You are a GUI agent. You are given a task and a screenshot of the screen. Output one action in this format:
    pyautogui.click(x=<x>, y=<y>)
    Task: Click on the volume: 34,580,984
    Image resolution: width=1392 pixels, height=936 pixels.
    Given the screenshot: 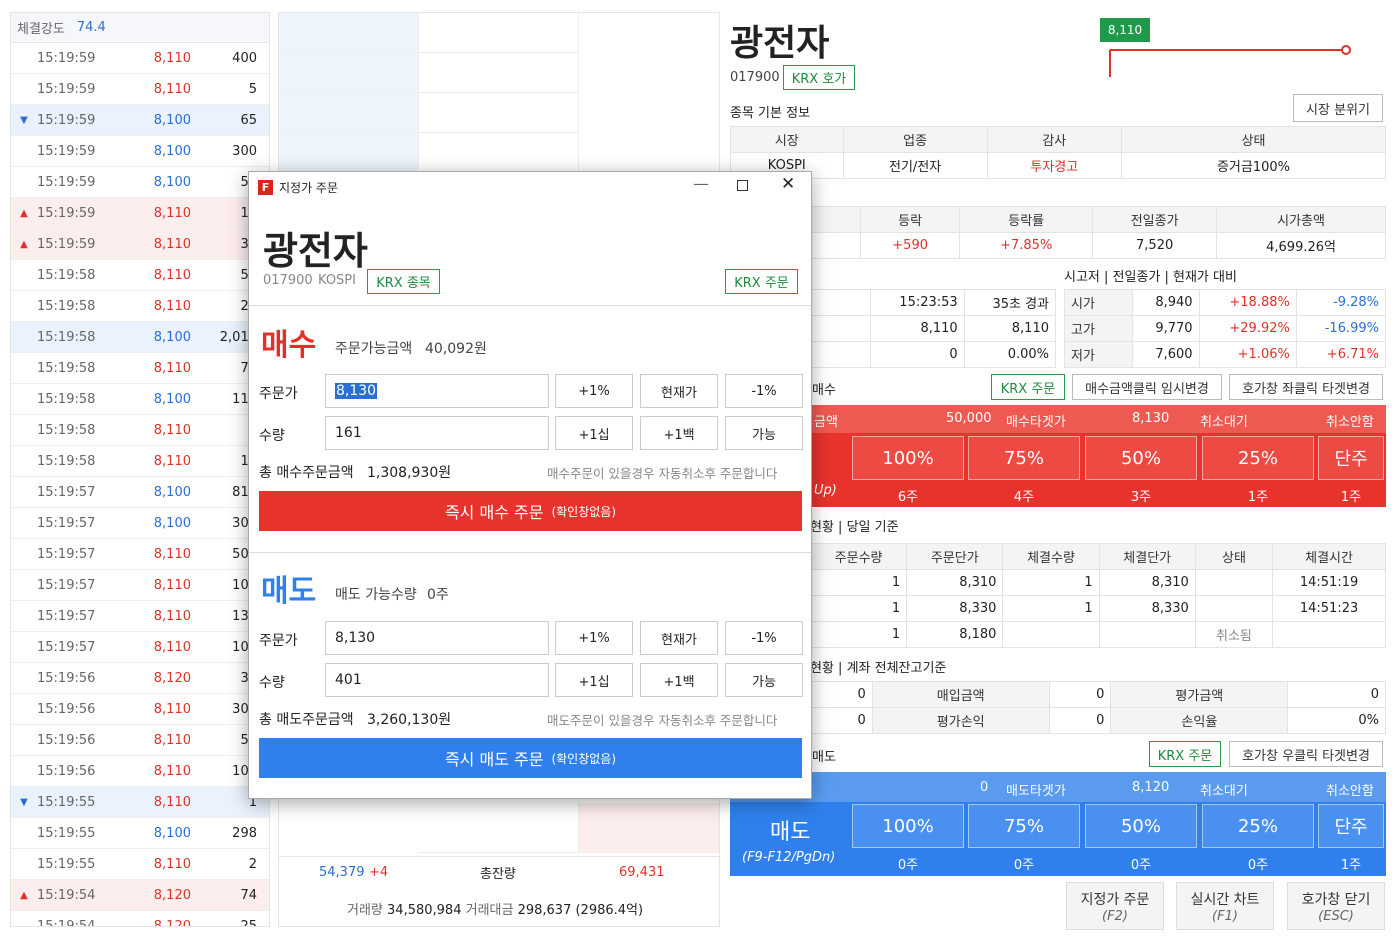 What is the action you would take?
    pyautogui.click(x=424, y=910)
    